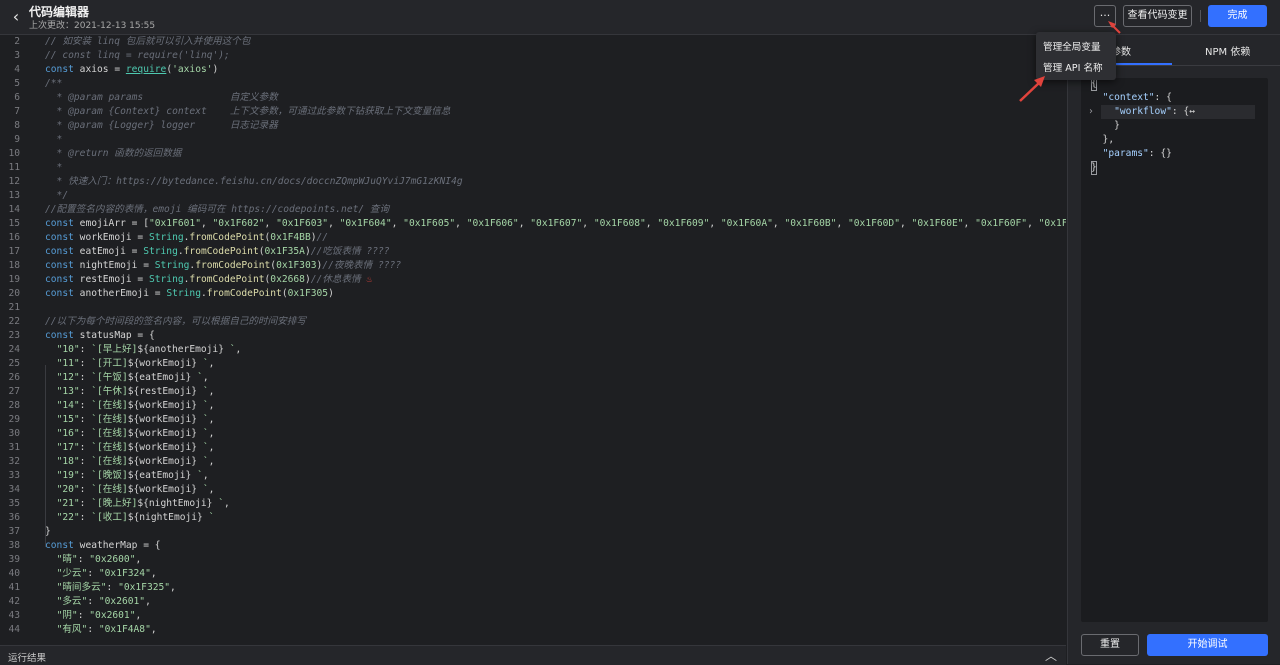 Image resolution: width=1280 pixels, height=665 pixels. I want to click on code-line: 10 * @return 函数的返回数据, so click(533, 154).